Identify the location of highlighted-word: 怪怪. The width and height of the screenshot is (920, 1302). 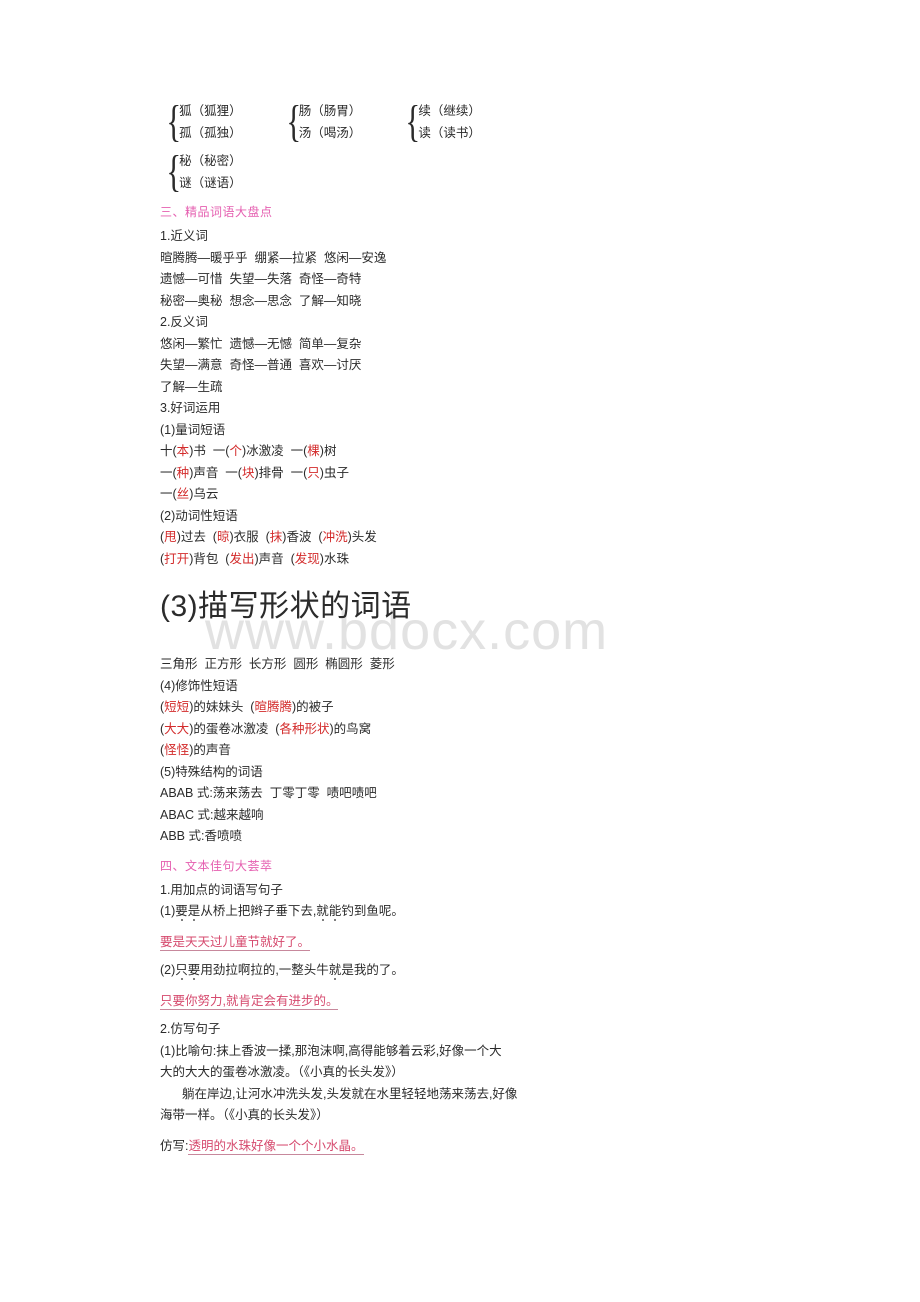
(177, 750).